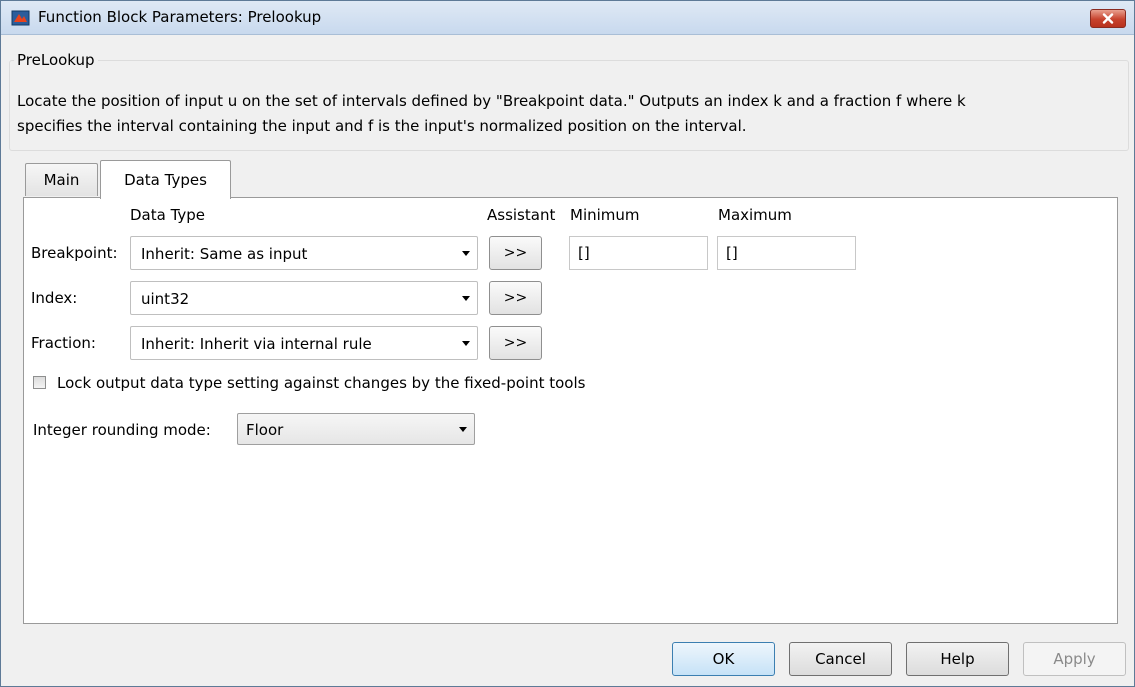 This screenshot has width=1135, height=687. What do you see at coordinates (256, 344) in the screenshot?
I see `fraction-data-type-value: Inherit: Inherit via internal rule` at bounding box center [256, 344].